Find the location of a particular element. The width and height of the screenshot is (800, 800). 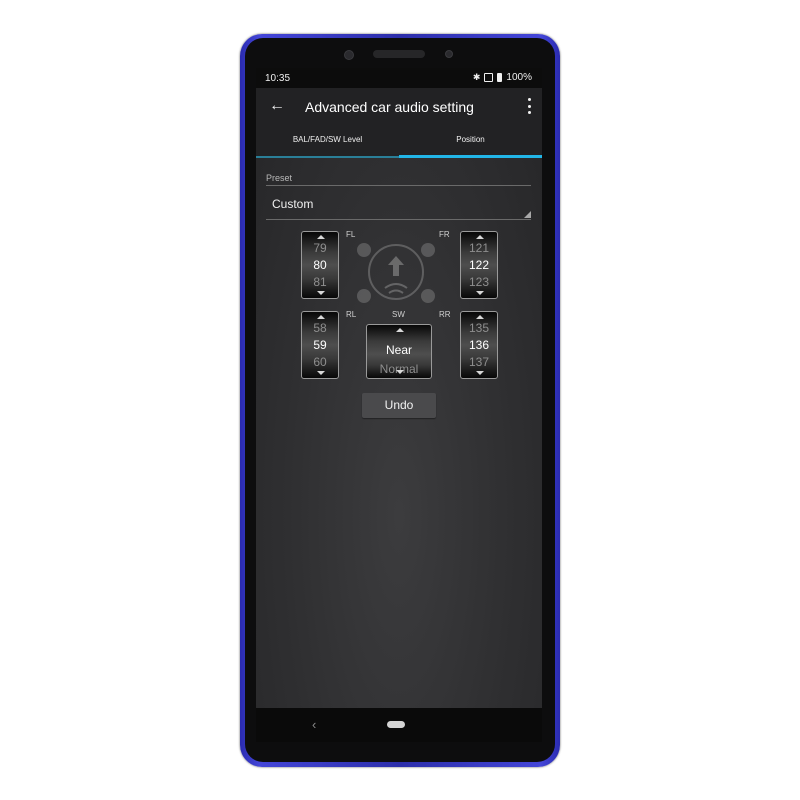

status-time: 10:35 is located at coordinates (278, 78).